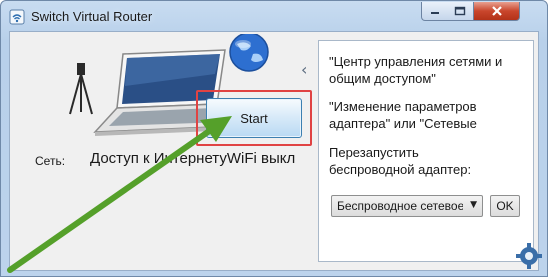 The width and height of the screenshot is (548, 277). What do you see at coordinates (193, 158) in the screenshot?
I see `network-status: Доступ к ИнтернетуWiFi выкл` at bounding box center [193, 158].